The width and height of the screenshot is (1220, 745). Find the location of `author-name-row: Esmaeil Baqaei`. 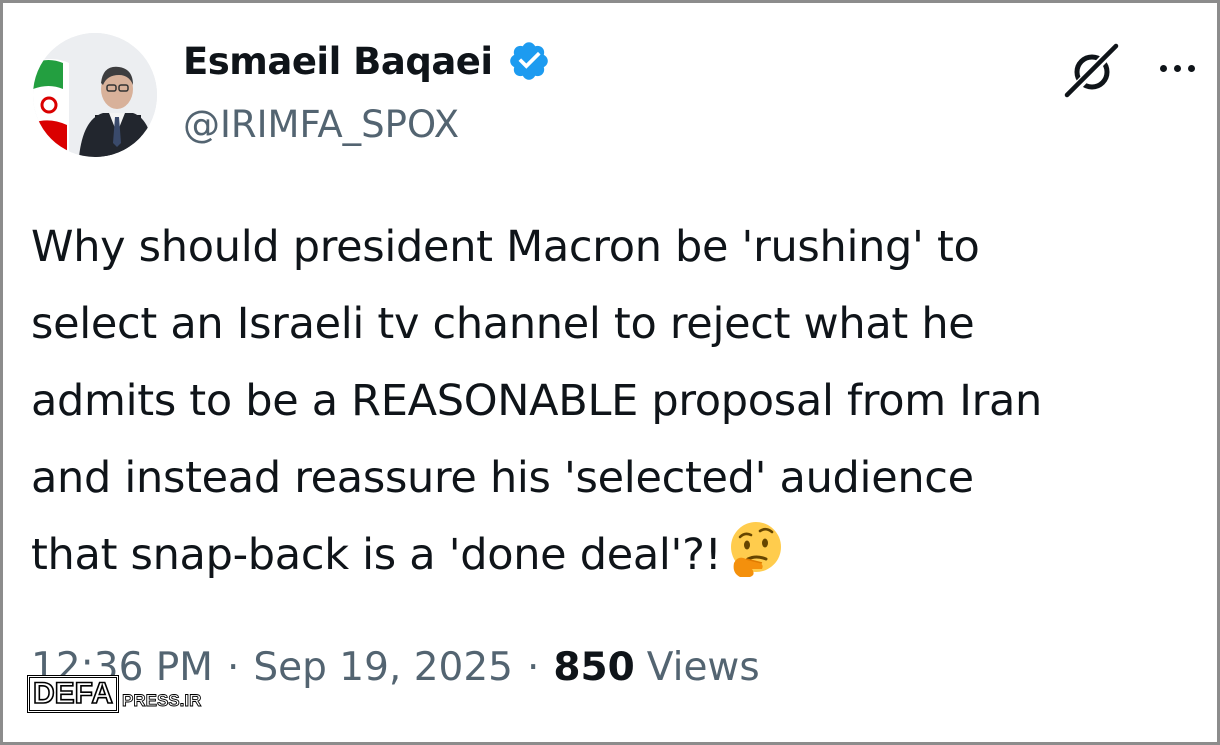

author-name-row: Esmaeil Baqaei is located at coordinates (367, 61).